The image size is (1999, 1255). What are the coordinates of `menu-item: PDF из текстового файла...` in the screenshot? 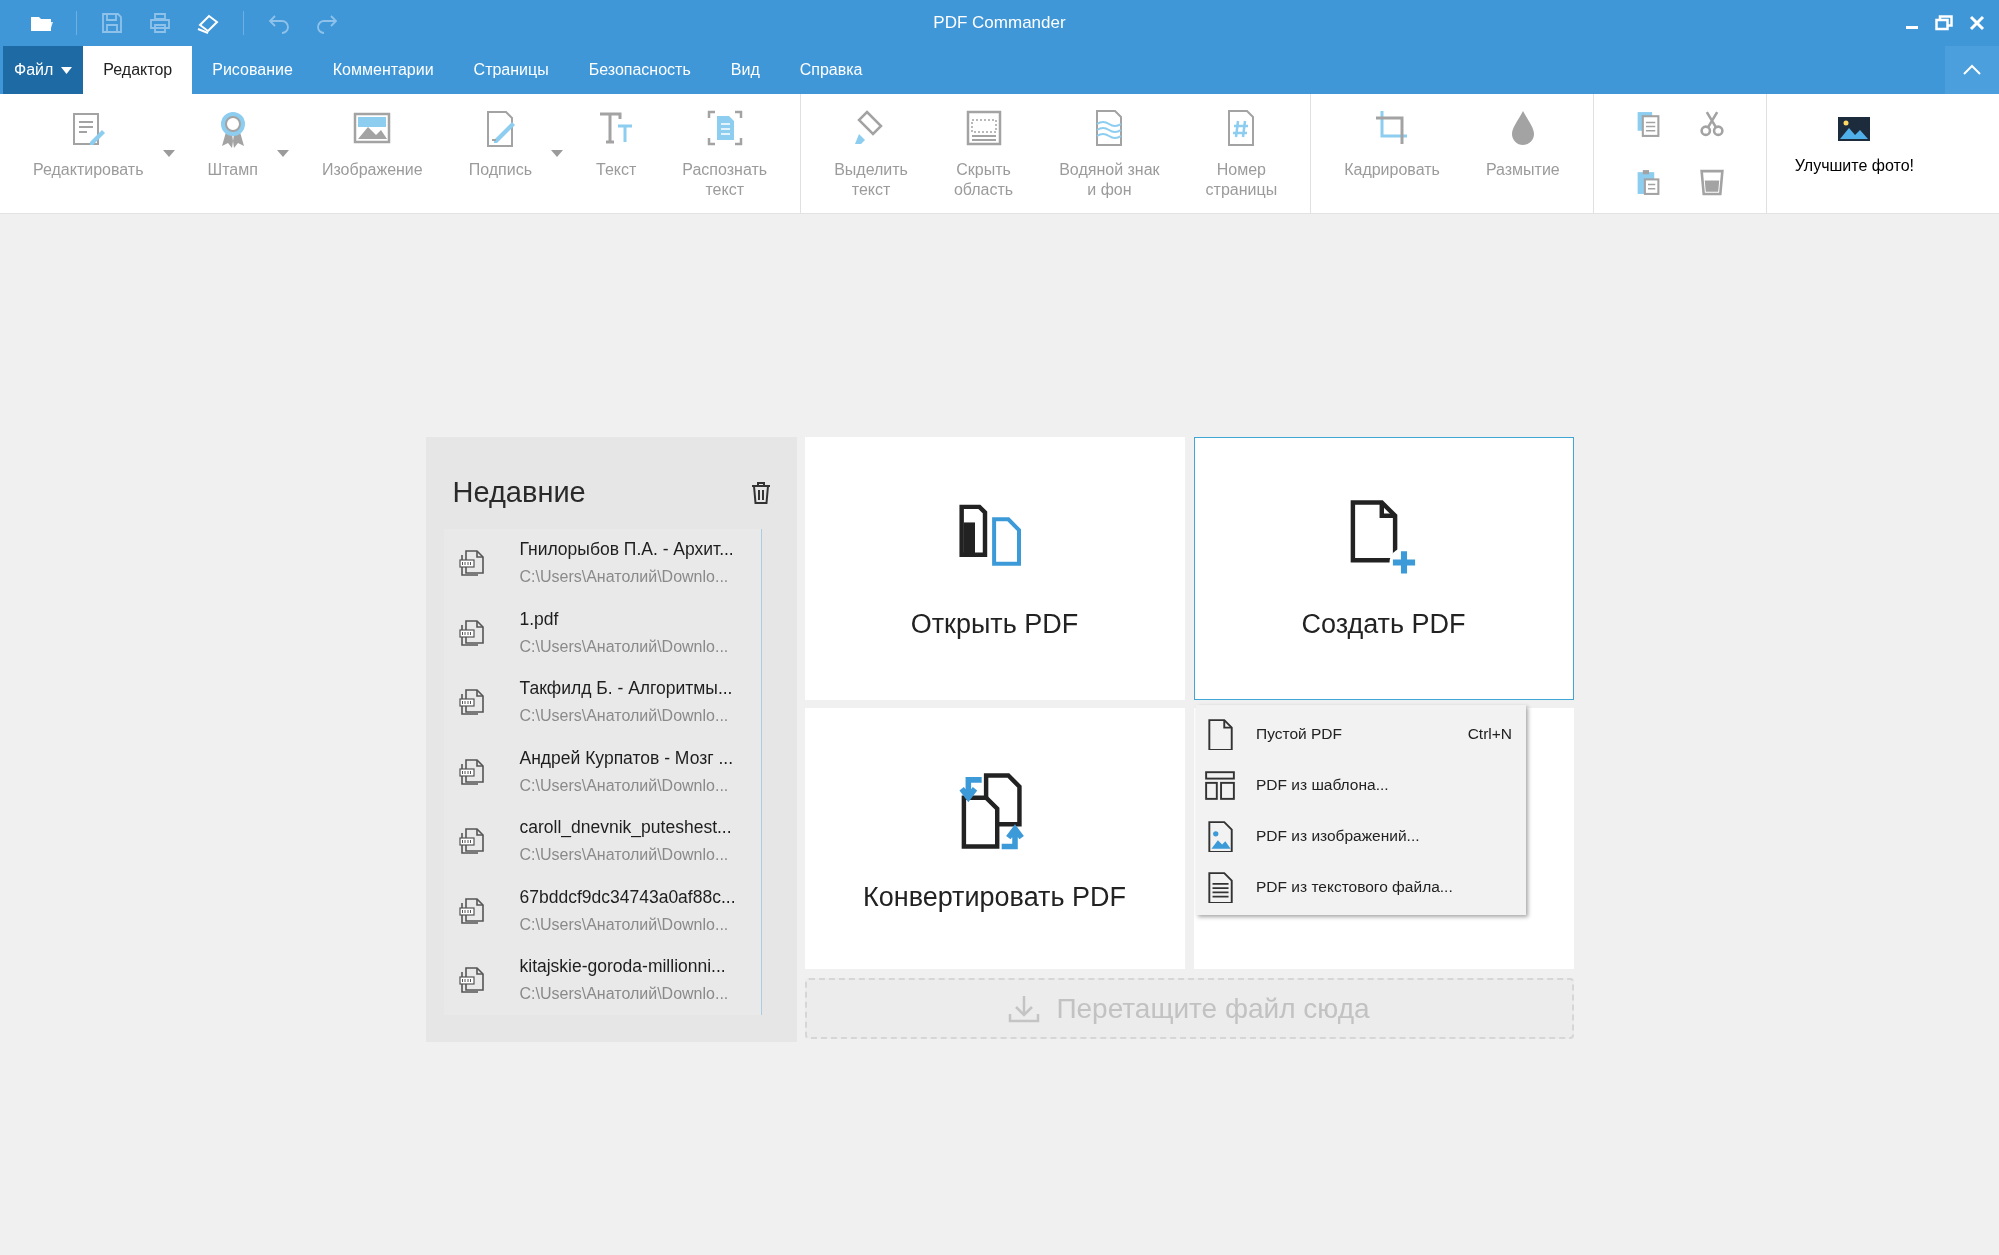 It's located at (1361, 886).